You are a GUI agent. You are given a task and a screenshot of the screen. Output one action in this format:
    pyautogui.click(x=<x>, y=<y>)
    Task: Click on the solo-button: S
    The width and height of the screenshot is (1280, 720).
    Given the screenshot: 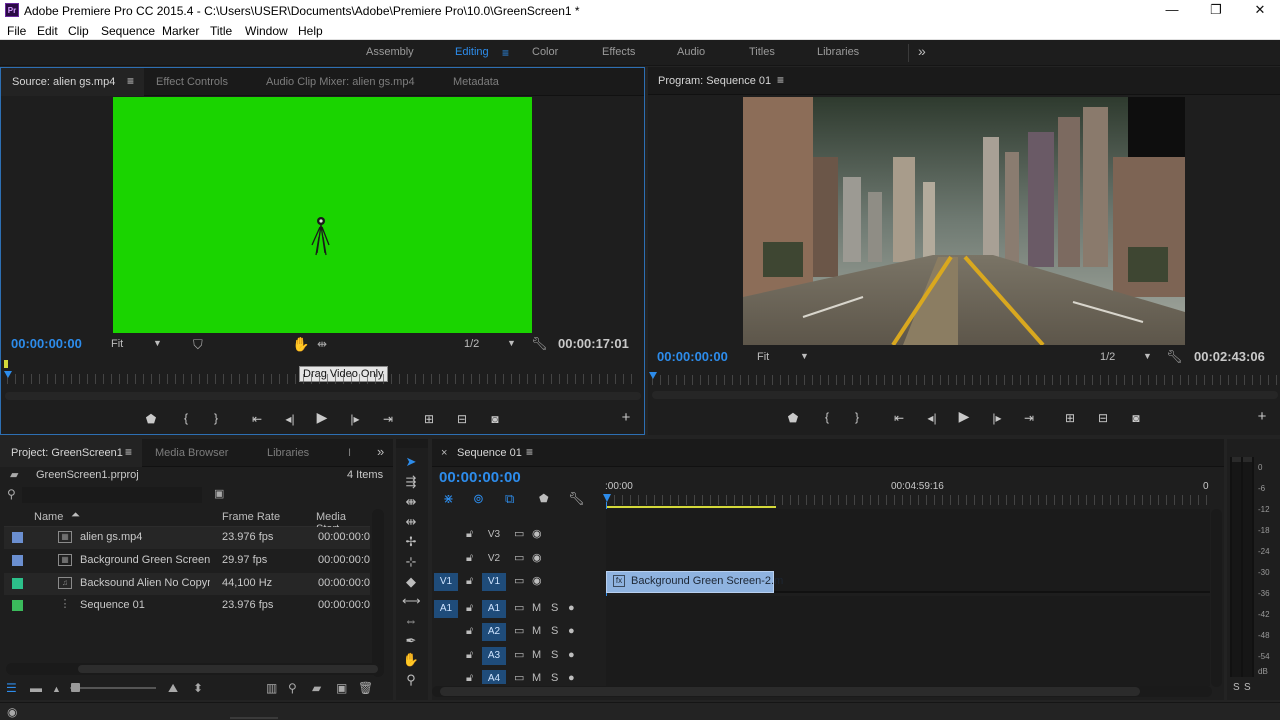 What is the action you would take?
    pyautogui.click(x=554, y=631)
    